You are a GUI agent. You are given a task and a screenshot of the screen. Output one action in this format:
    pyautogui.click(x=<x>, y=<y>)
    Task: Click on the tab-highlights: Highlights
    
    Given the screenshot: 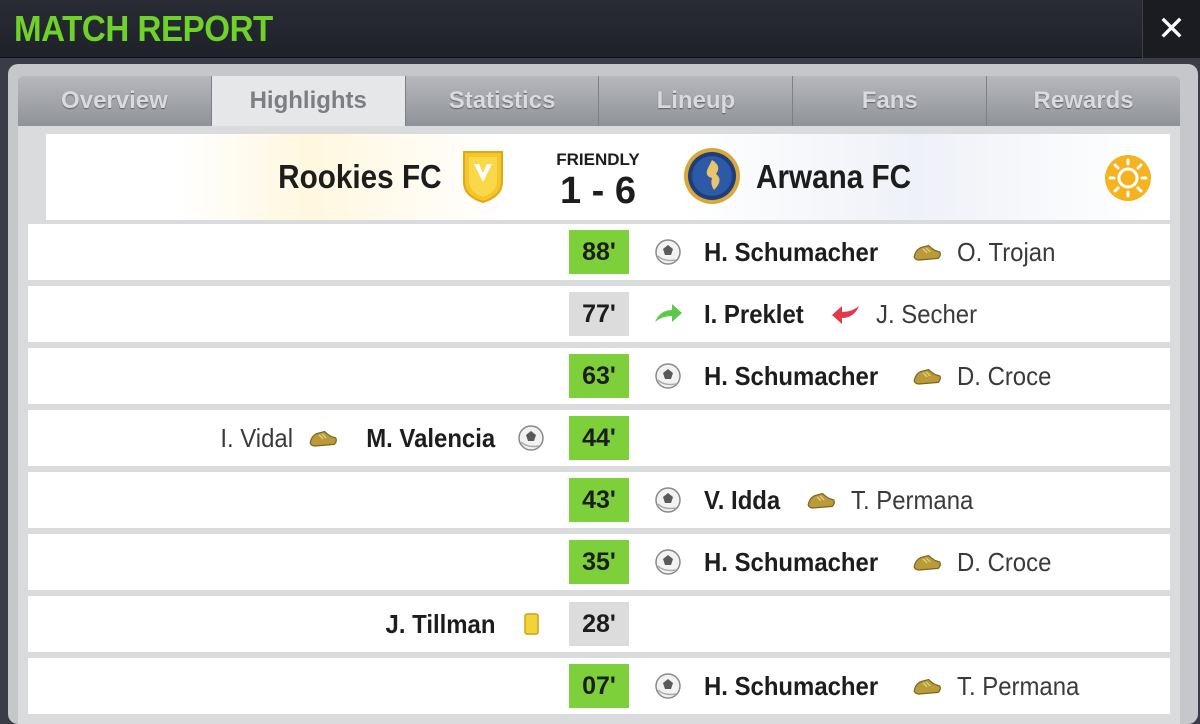 What is the action you would take?
    pyautogui.click(x=308, y=101)
    